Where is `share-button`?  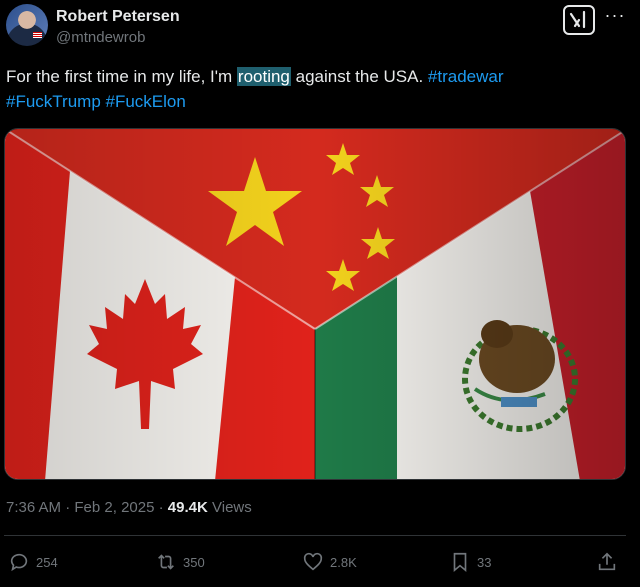
share-button is located at coordinates (607, 562).